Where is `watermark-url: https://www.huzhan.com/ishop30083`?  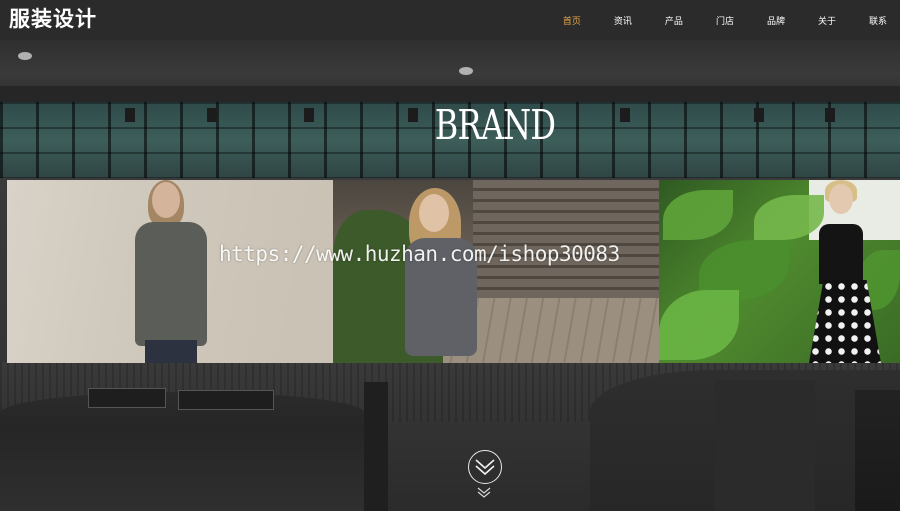 watermark-url: https://www.huzhan.com/ishop30083 is located at coordinates (419, 254).